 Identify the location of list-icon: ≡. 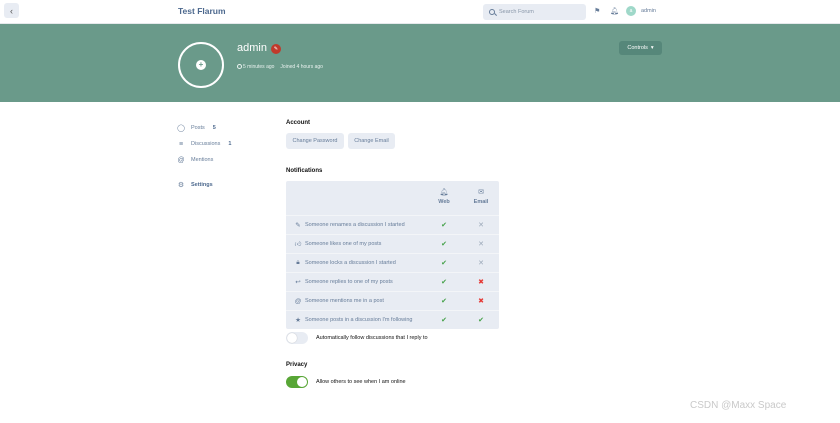
(181, 144).